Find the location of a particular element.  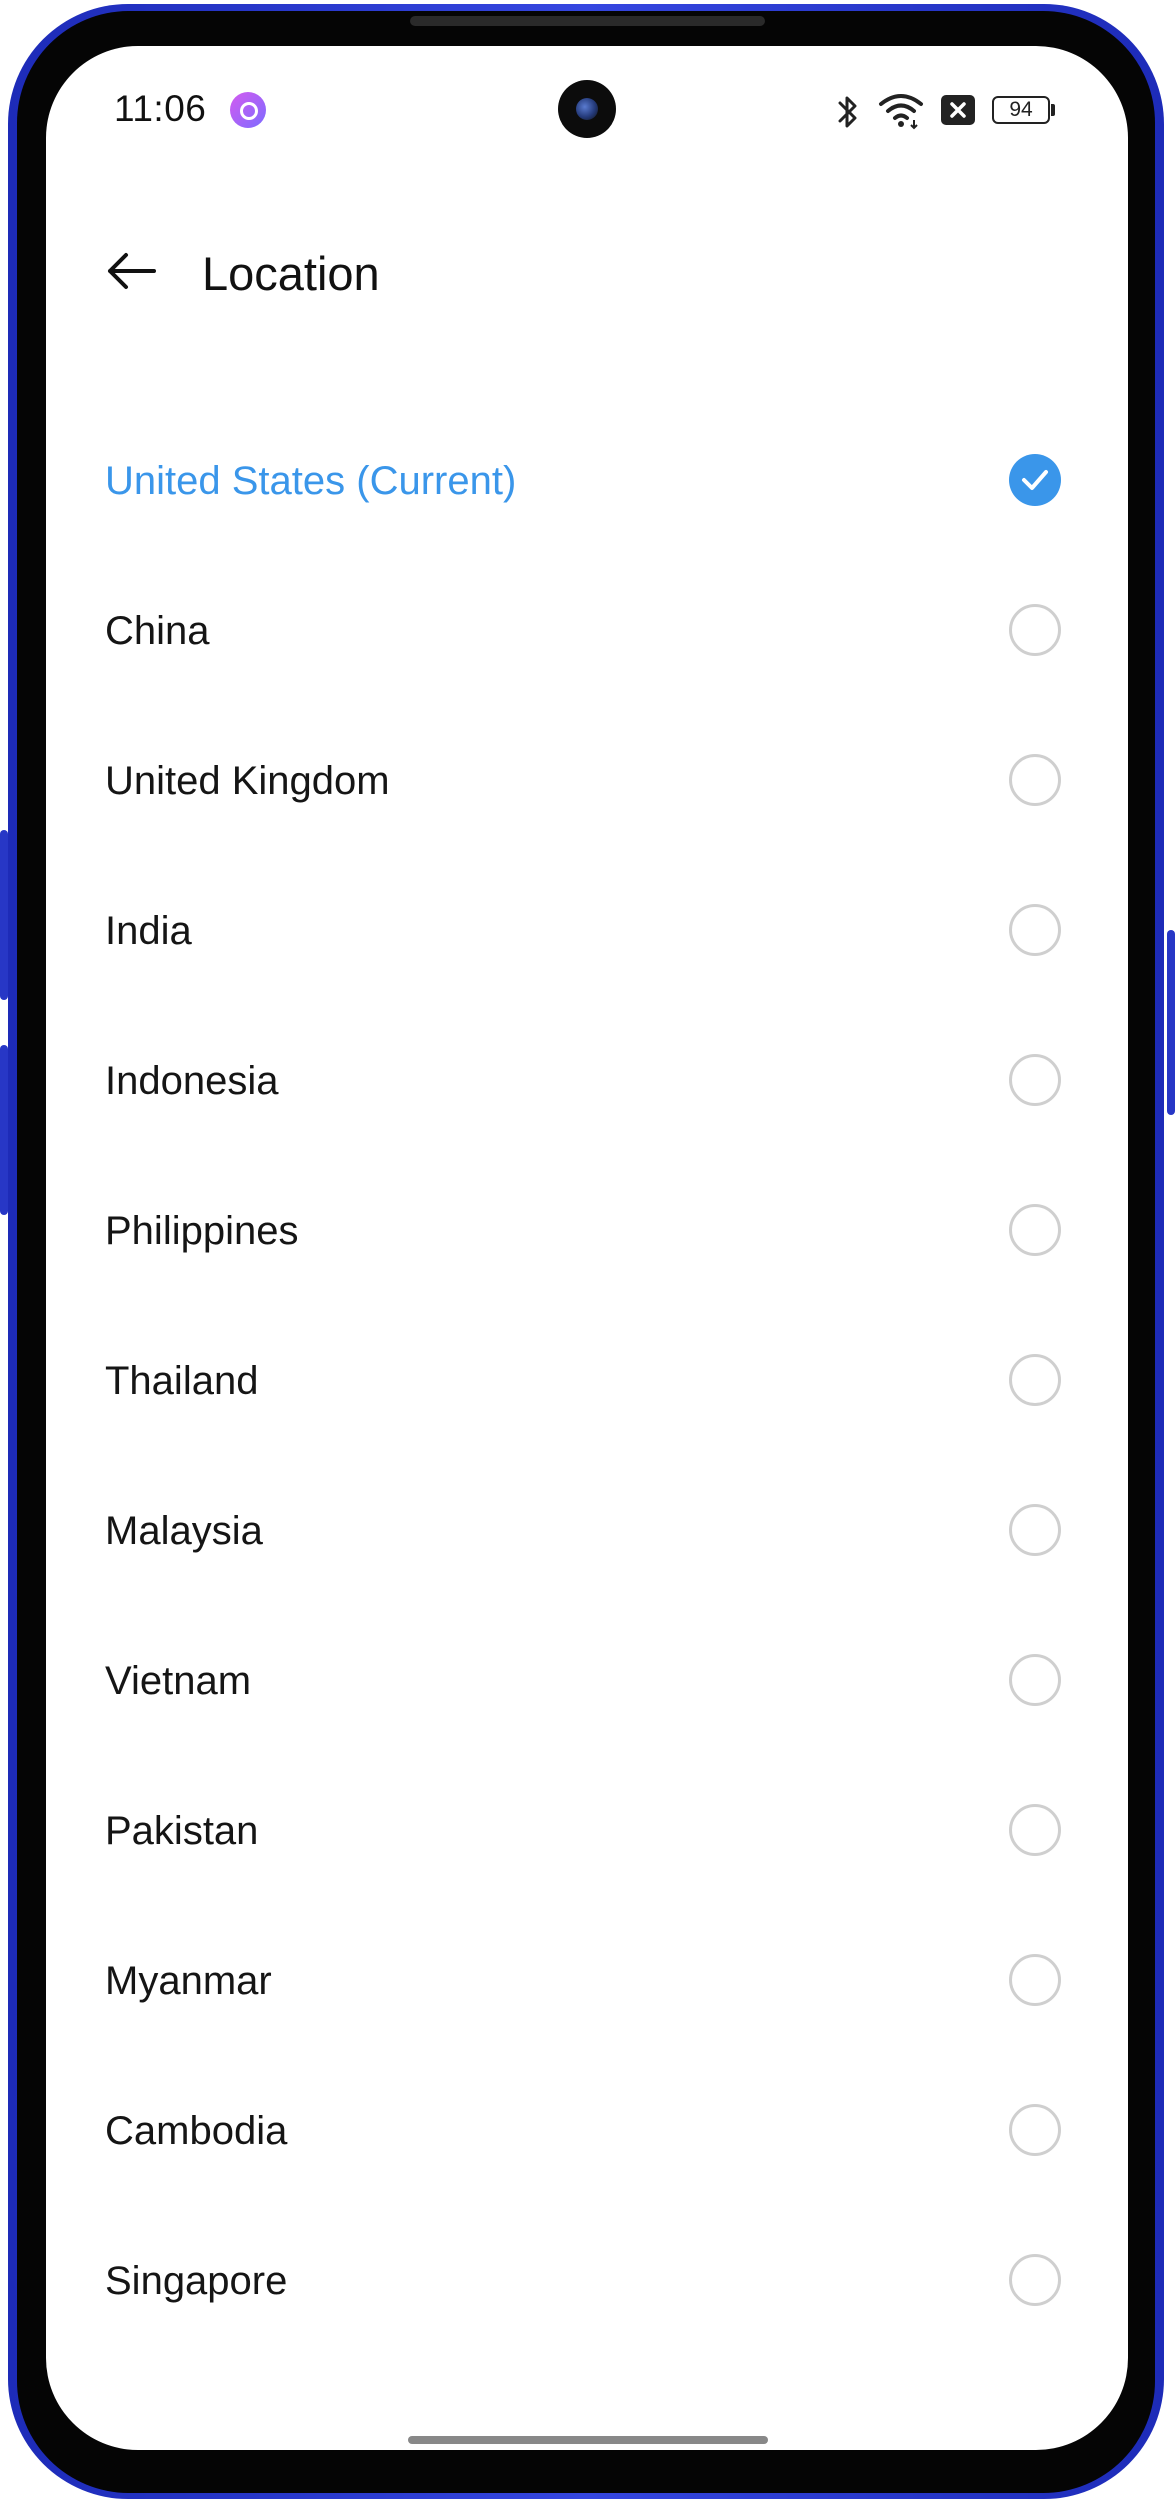

location-item-pakistan: Pakistan is located at coordinates (587, 1831).